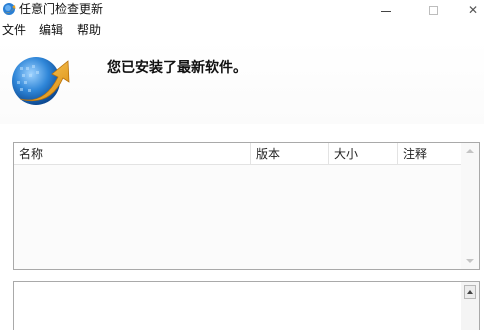 The image size is (484, 330). Describe the element at coordinates (290, 154) in the screenshot. I see `column-version-header: 版本` at that location.